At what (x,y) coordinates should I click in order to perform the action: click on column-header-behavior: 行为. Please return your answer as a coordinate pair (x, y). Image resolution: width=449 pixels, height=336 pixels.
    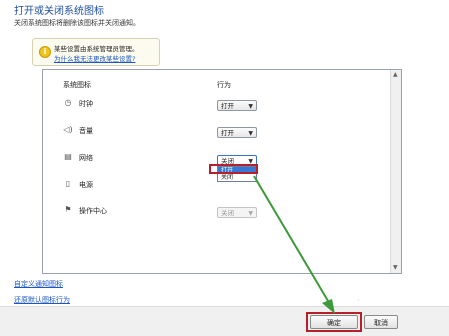
    Looking at the image, I should click on (224, 85).